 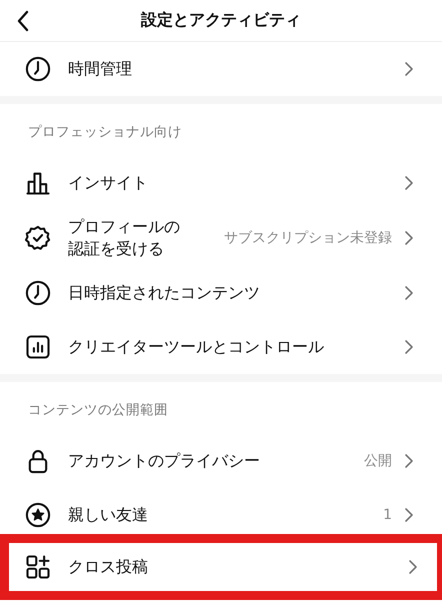 What do you see at coordinates (196, 347) in the screenshot?
I see `row-label: クリエイターツールとコントロール` at bounding box center [196, 347].